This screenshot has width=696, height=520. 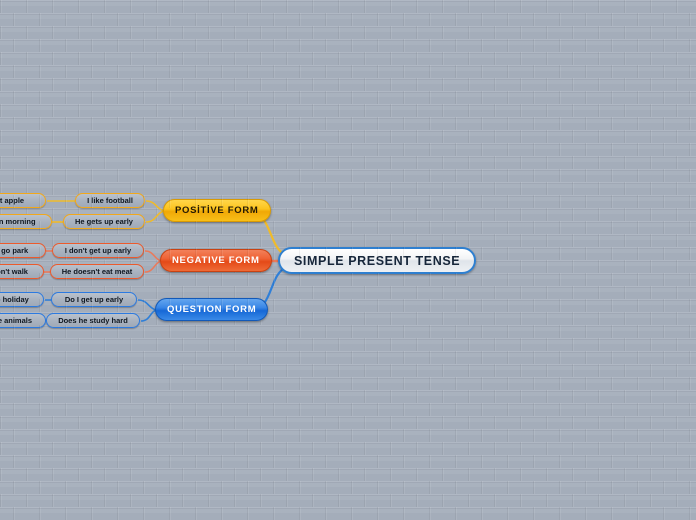 I want to click on leaf-node-positive-1: You eat apple, so click(x=23, y=200).